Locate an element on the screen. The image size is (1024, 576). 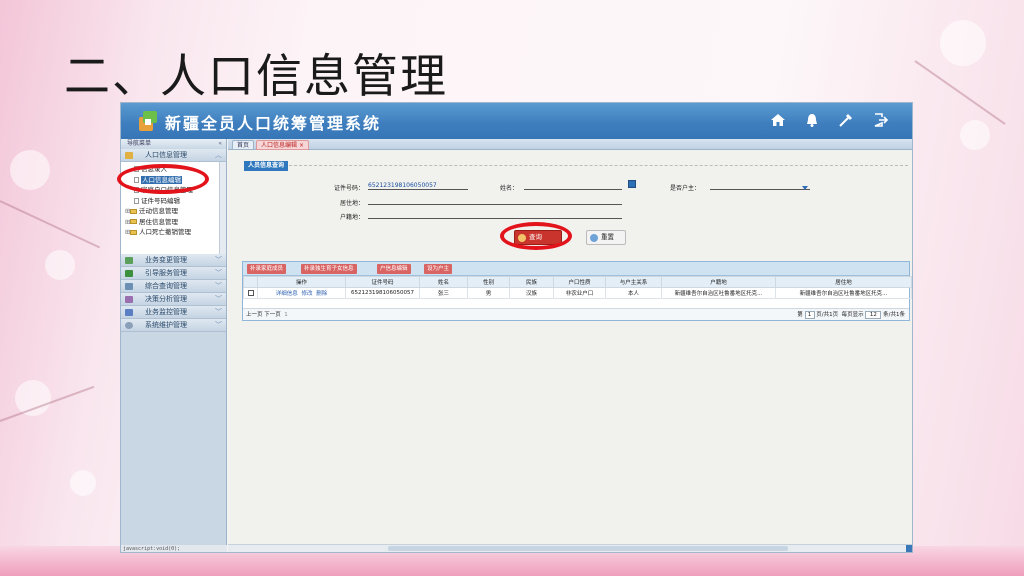
cell-ethnicity: 汉族 is located at coordinates (531, 293).